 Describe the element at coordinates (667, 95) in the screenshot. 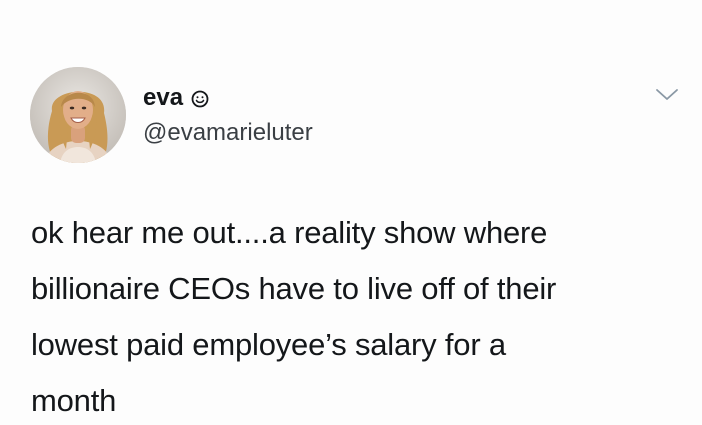

I see `chevron-down-icon` at that location.